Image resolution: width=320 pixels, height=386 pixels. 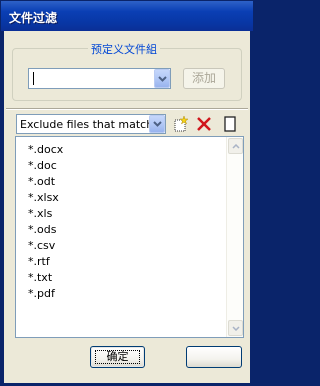 I want to click on list-item: *.rtf, so click(x=45, y=262).